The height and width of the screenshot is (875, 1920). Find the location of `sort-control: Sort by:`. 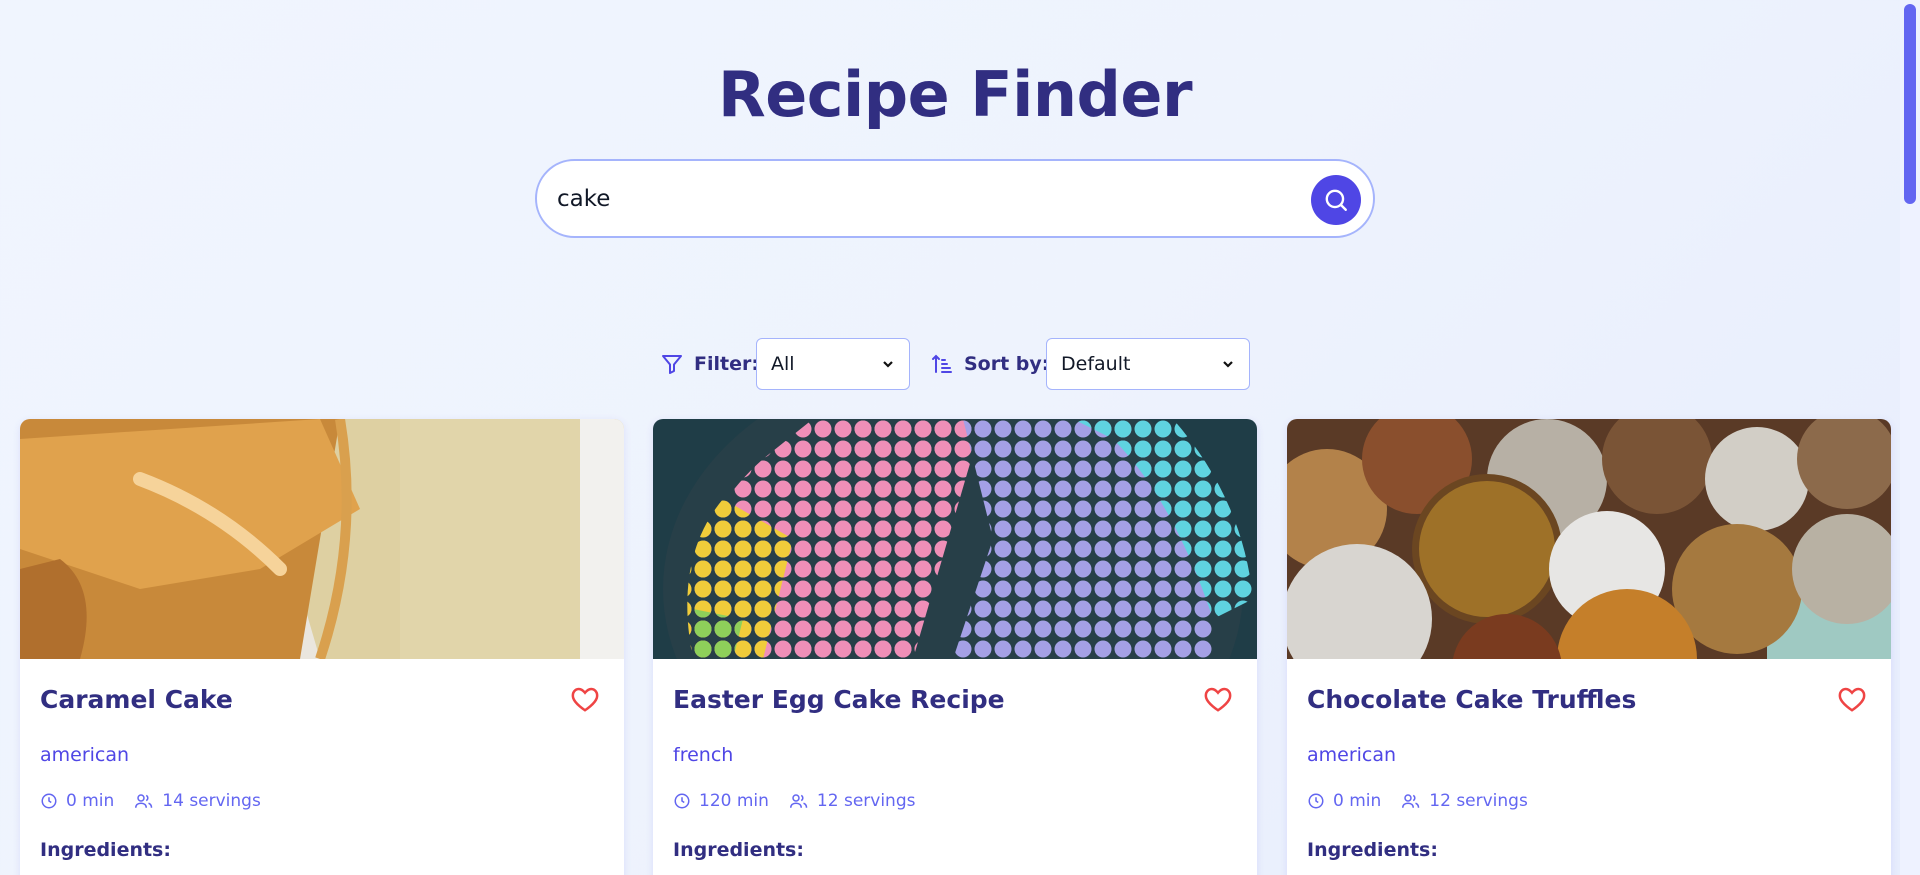

sort-control: Sort by: is located at coordinates (989, 364).